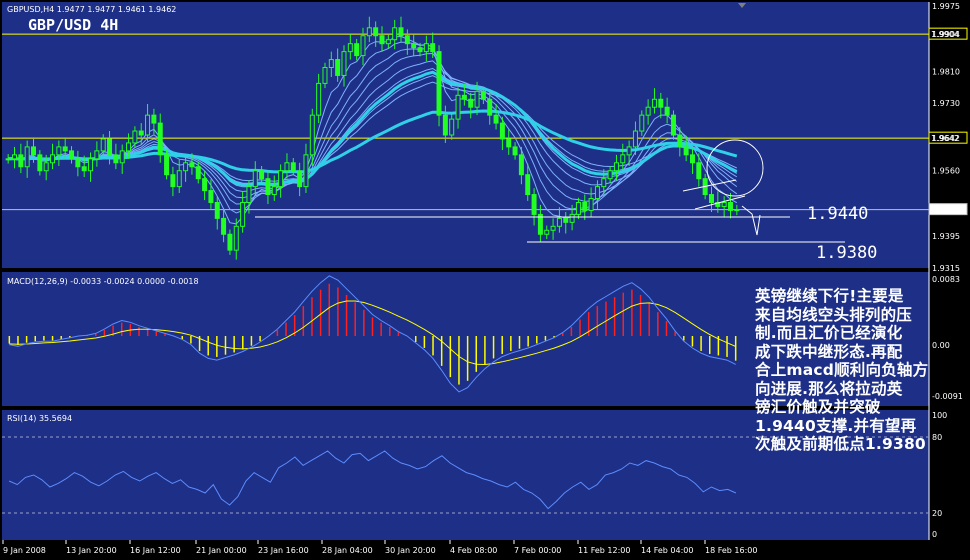 Image resolution: width=970 pixels, height=560 pixels. Describe the element at coordinates (283, 550) in the screenshot. I see `x-tick-label: 23 Jan 16:00` at that location.